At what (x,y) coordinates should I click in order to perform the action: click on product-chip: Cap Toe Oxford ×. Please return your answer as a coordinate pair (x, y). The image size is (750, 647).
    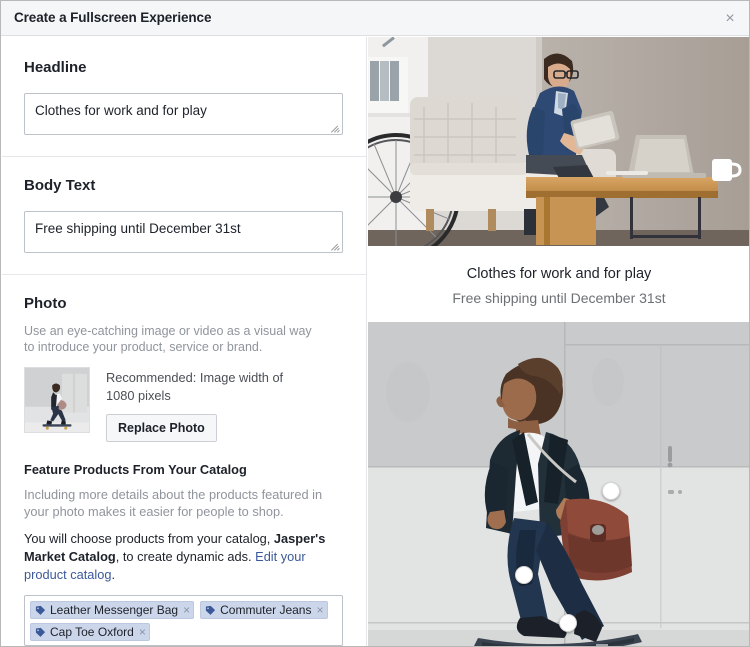
    Looking at the image, I should click on (90, 632).